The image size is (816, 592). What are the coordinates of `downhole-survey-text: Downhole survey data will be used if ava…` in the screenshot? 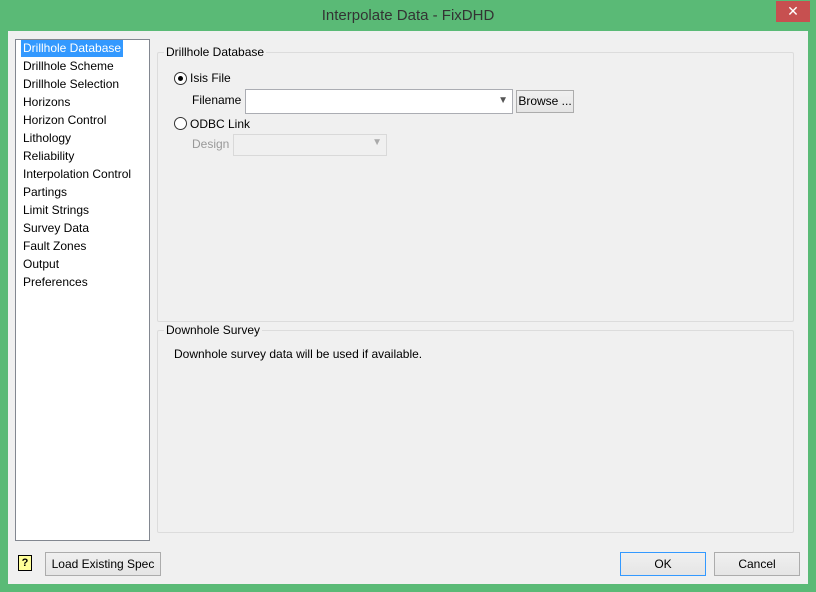 It's located at (298, 354).